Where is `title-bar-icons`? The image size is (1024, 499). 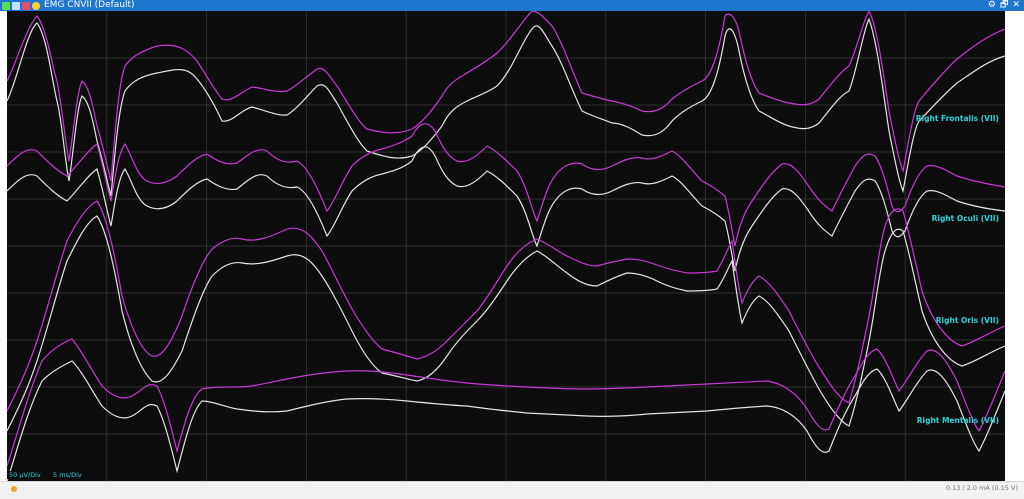
title-bar-icons is located at coordinates (21, 5).